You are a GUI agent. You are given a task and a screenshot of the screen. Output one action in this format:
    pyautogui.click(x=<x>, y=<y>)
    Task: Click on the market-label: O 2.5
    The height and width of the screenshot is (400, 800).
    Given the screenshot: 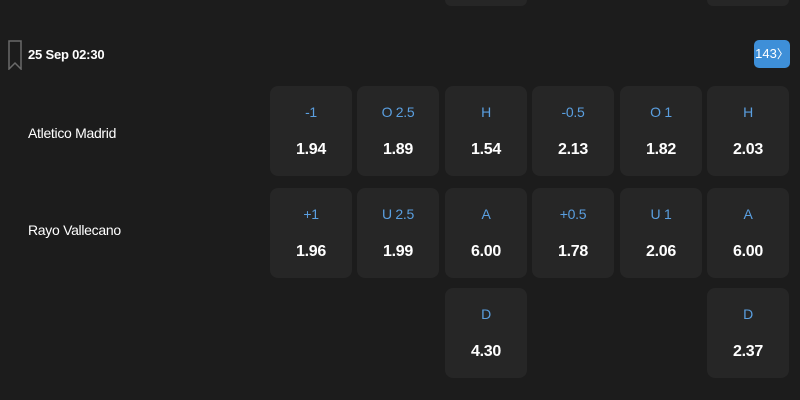 What is the action you would take?
    pyautogui.click(x=398, y=112)
    